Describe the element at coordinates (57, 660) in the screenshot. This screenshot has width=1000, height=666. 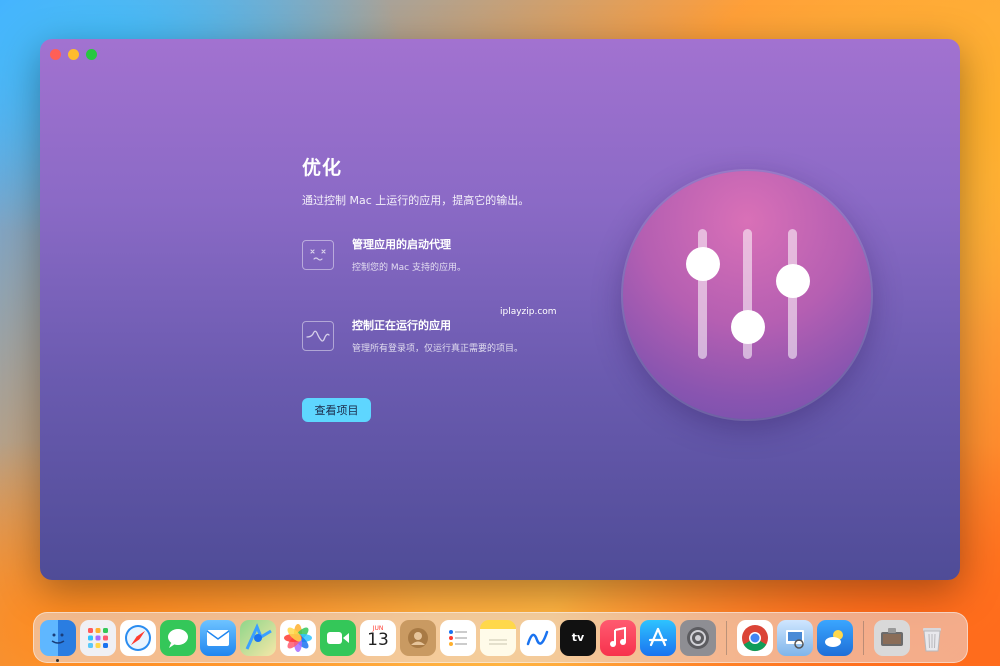
I see `running-indicator` at that location.